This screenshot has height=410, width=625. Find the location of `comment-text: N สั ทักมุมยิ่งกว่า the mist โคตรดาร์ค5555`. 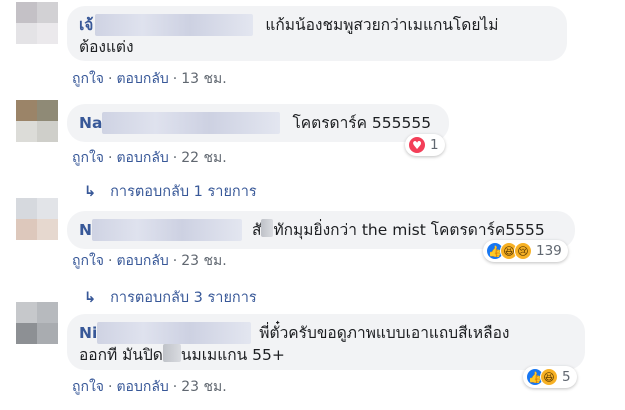

comment-text: N สั ทักมุมยิ่งกว่า the mist โคตรดาร์ค5555 is located at coordinates (321, 230).